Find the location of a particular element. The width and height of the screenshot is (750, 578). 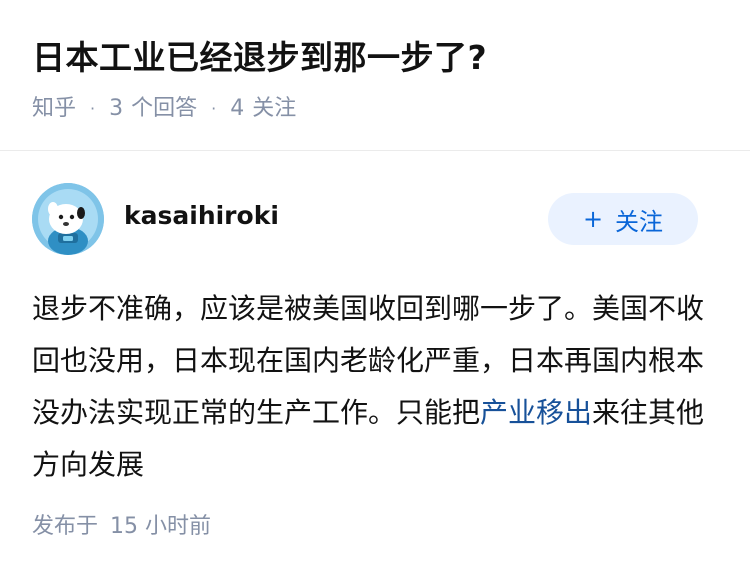

follower-count: 4 is located at coordinates (237, 108).